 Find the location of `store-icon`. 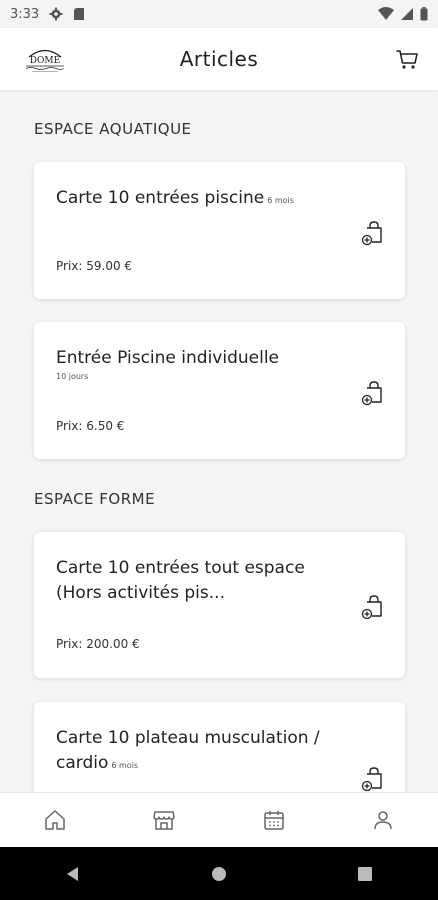

store-icon is located at coordinates (164, 820).